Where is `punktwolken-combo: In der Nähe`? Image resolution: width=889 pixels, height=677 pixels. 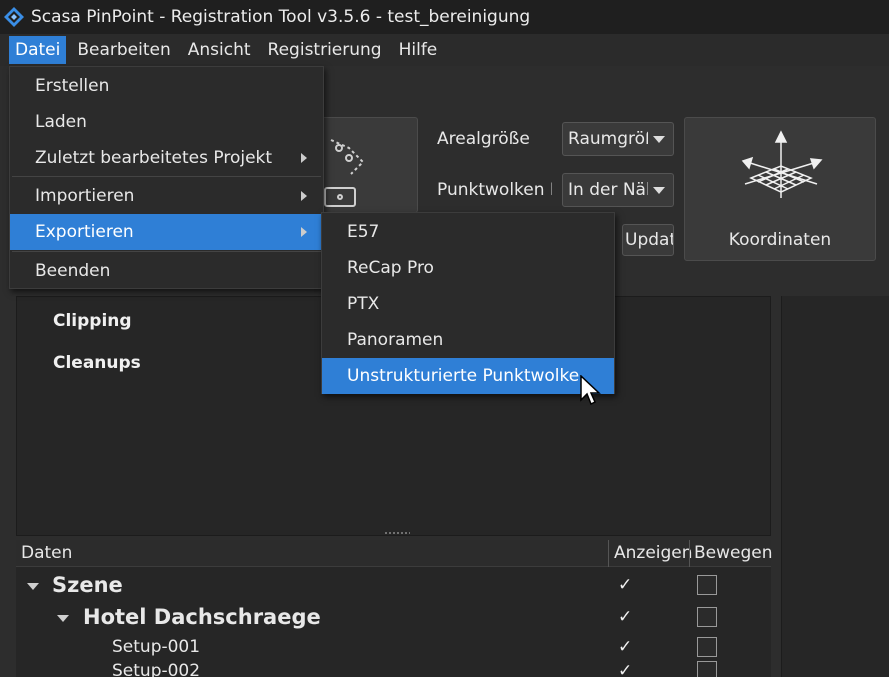
punktwolken-combo: In der Nähe is located at coordinates (618, 190).